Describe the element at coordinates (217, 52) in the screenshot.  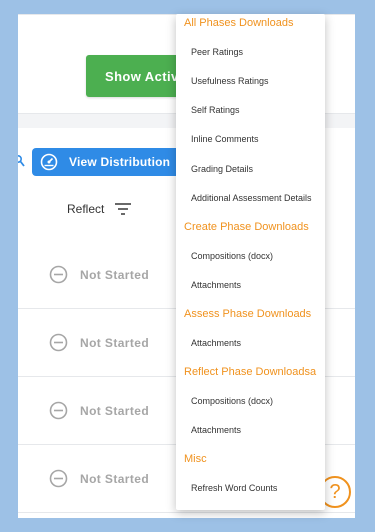
I see `menu-item-peer-ratings: Peer Ratings` at that location.